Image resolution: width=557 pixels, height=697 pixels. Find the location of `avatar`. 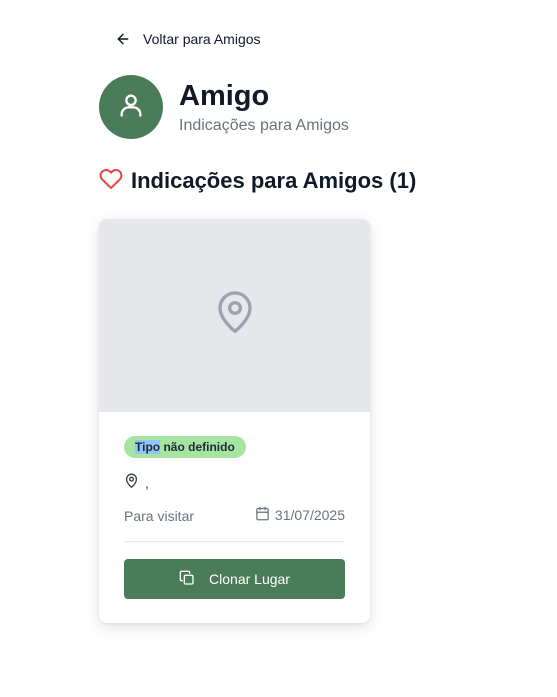

avatar is located at coordinates (131, 107).